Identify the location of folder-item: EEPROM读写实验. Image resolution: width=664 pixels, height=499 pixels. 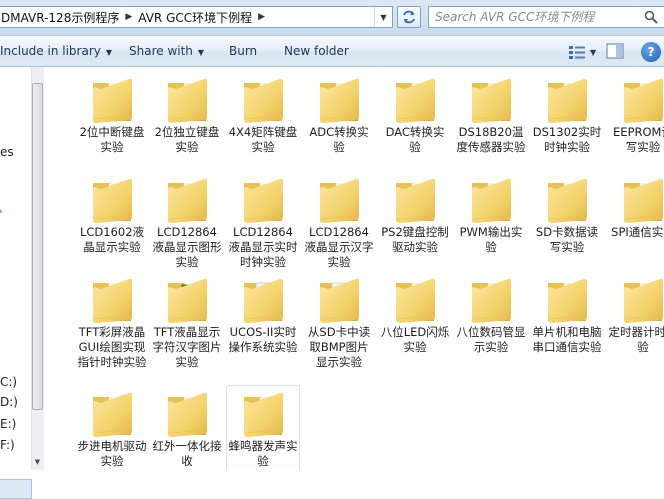
(635, 121).